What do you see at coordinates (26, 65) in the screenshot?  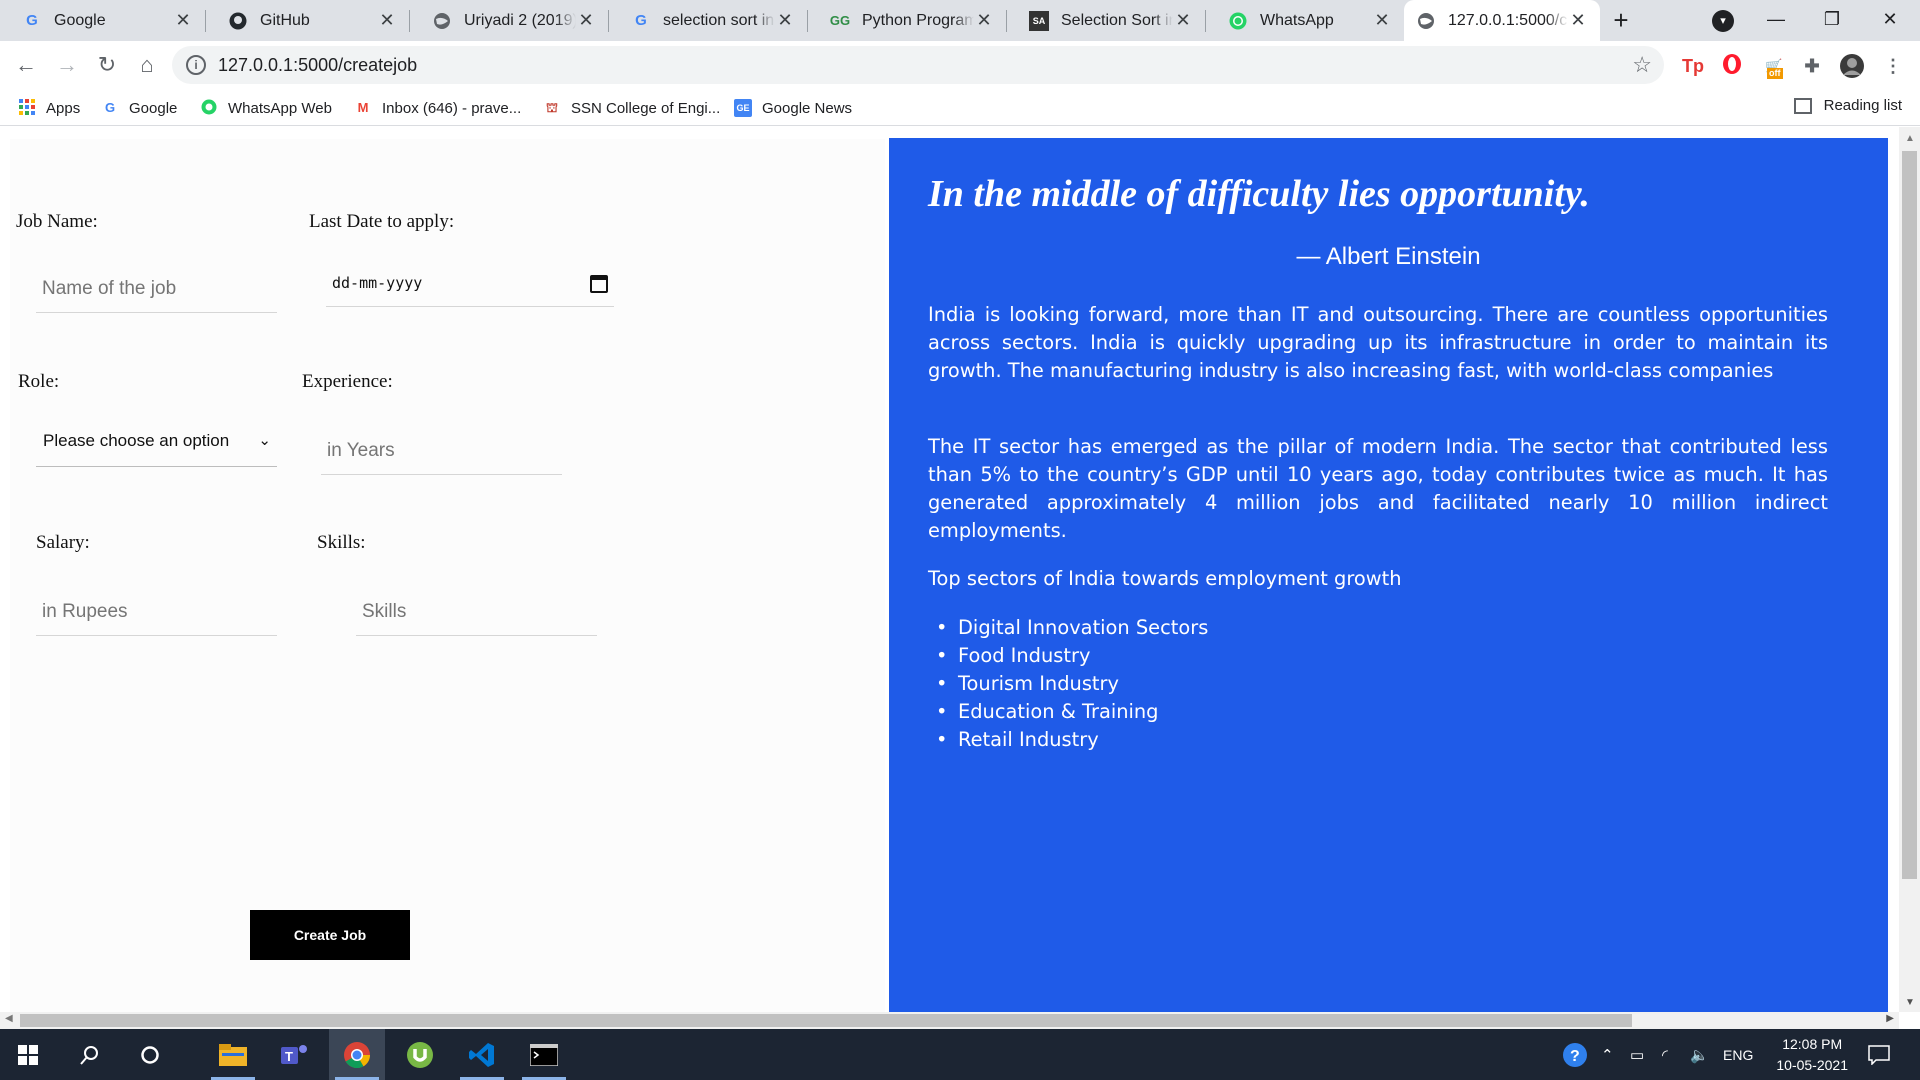 I see `back-button: ←` at bounding box center [26, 65].